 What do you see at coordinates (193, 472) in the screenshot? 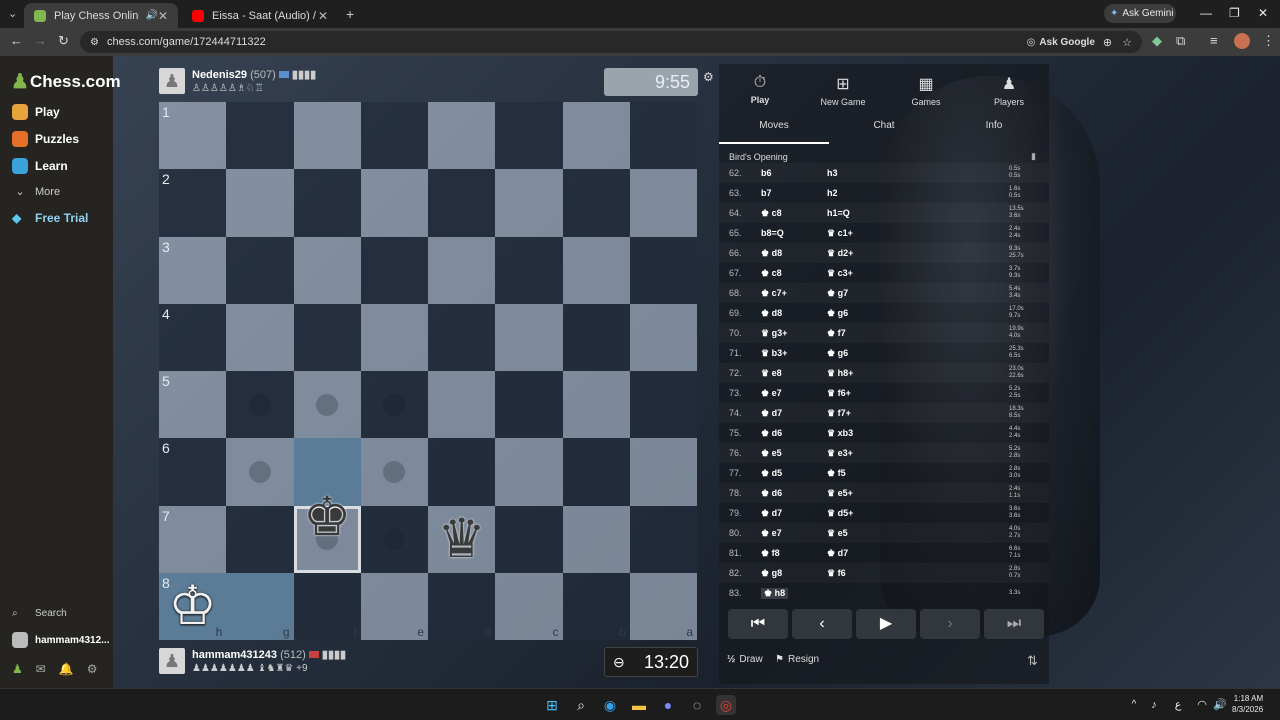
I see `board-square: 6` at bounding box center [193, 472].